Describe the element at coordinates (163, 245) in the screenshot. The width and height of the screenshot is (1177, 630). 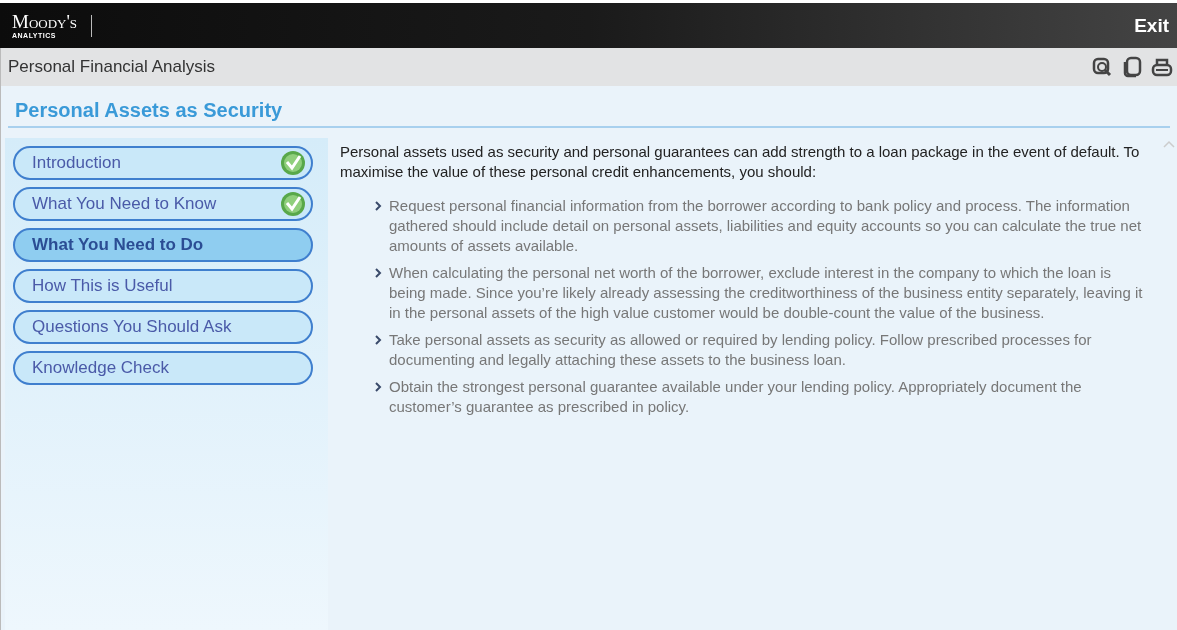
I see `nav-item: What You Need to Do` at that location.